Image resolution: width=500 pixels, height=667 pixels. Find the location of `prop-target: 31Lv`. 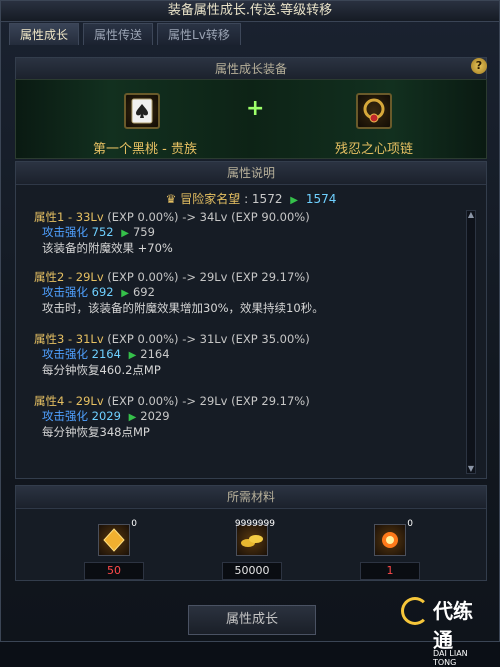

prop-target: 31Lv is located at coordinates (213, 339).